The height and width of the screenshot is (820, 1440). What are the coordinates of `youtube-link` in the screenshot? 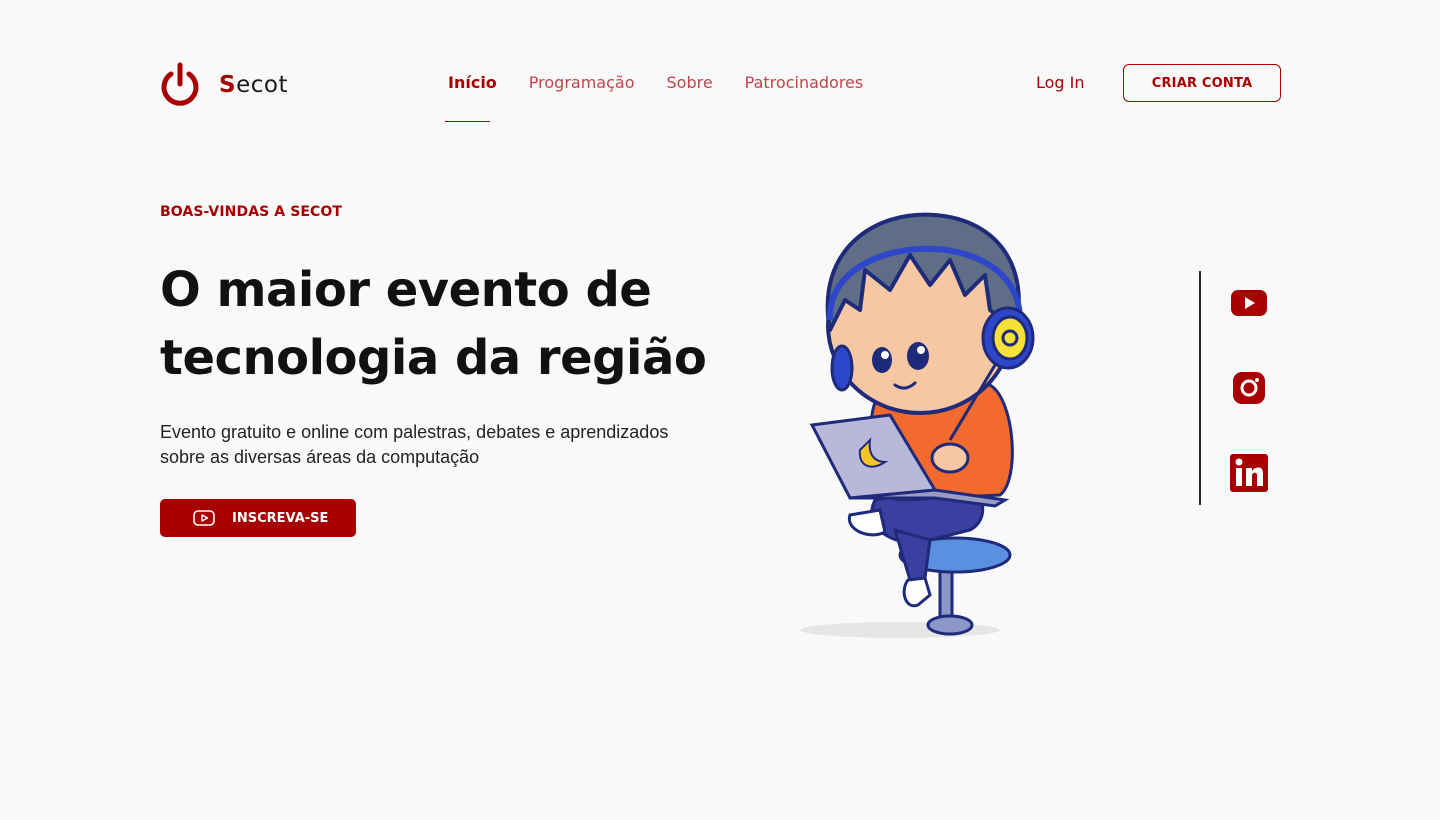 It's located at (1249, 303).